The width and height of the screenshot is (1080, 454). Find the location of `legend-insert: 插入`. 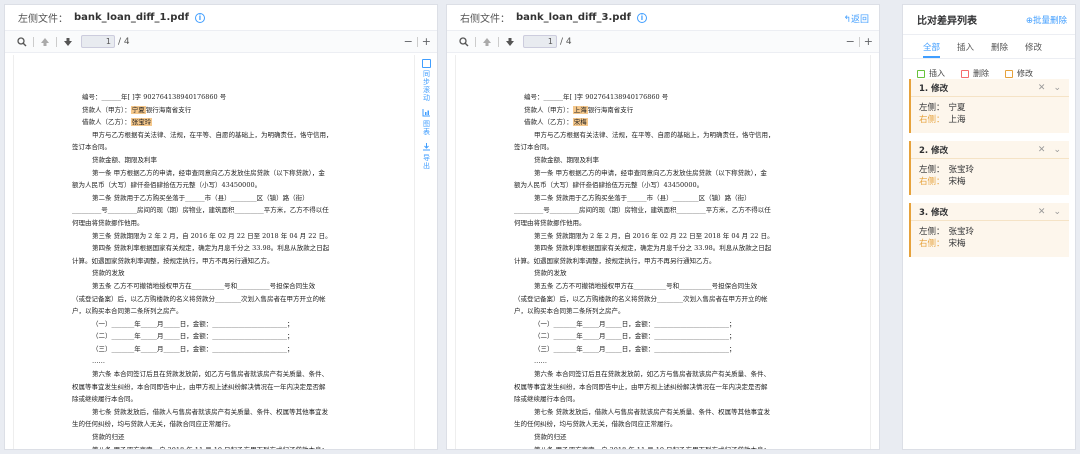

legend-insert: 插入 is located at coordinates (931, 73).